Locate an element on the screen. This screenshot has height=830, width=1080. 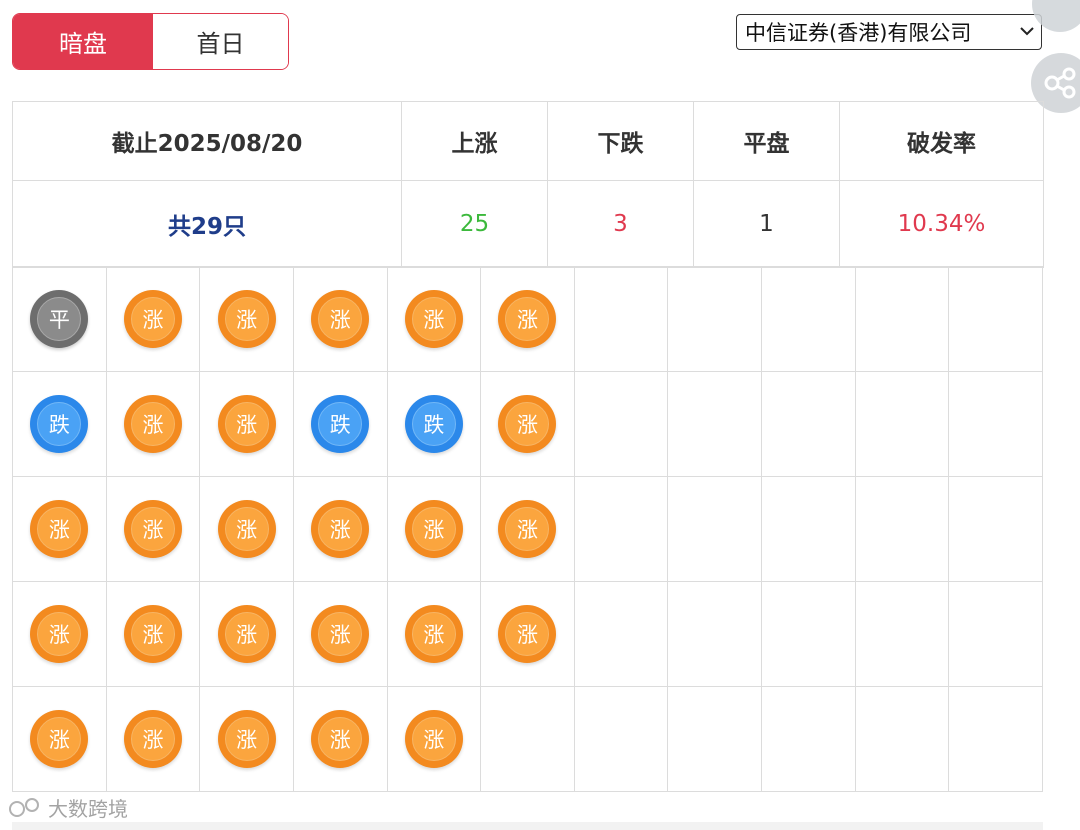
tab-first-day: 首日 is located at coordinates (220, 41).